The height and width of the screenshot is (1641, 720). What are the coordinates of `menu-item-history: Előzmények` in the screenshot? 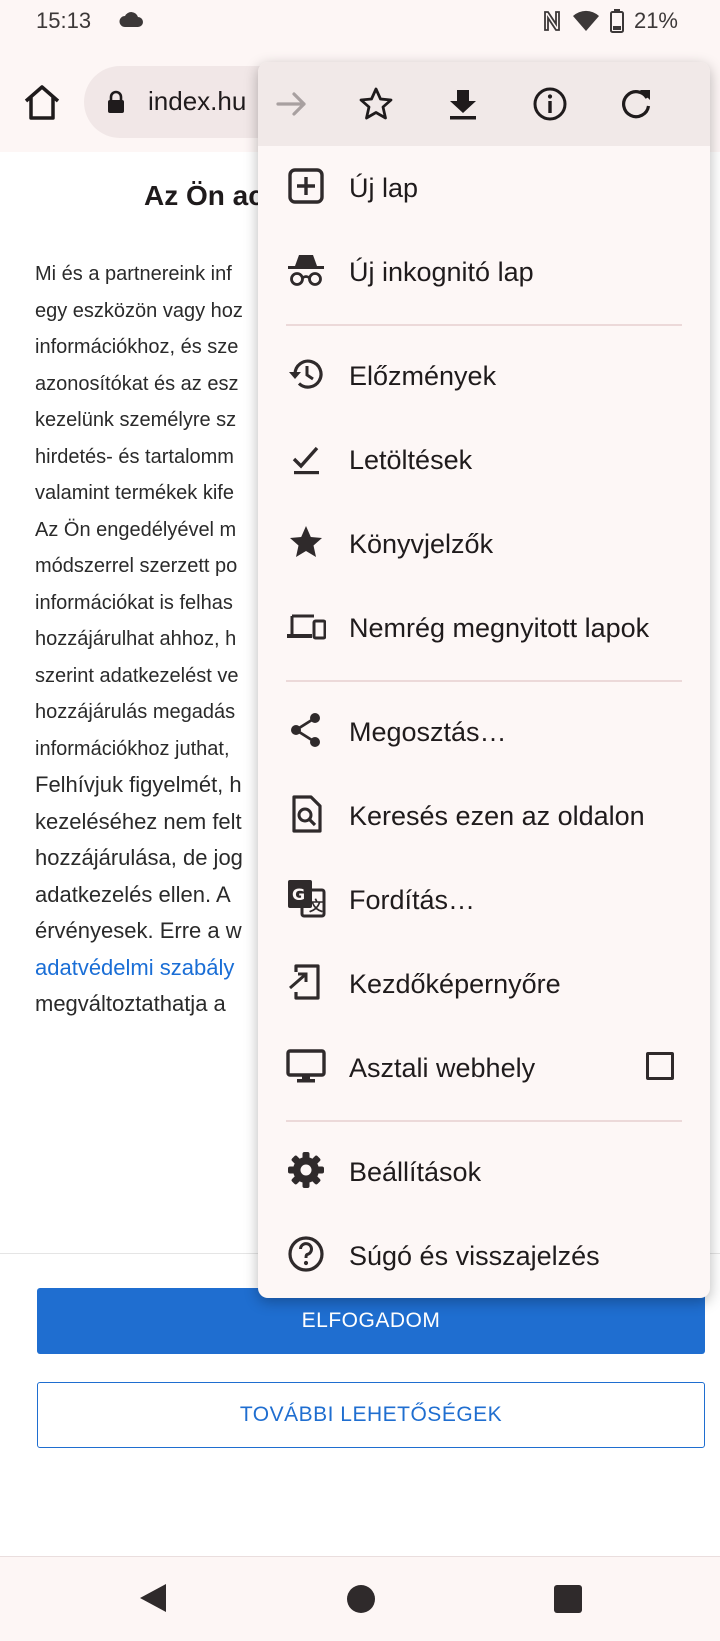 It's located at (484, 376).